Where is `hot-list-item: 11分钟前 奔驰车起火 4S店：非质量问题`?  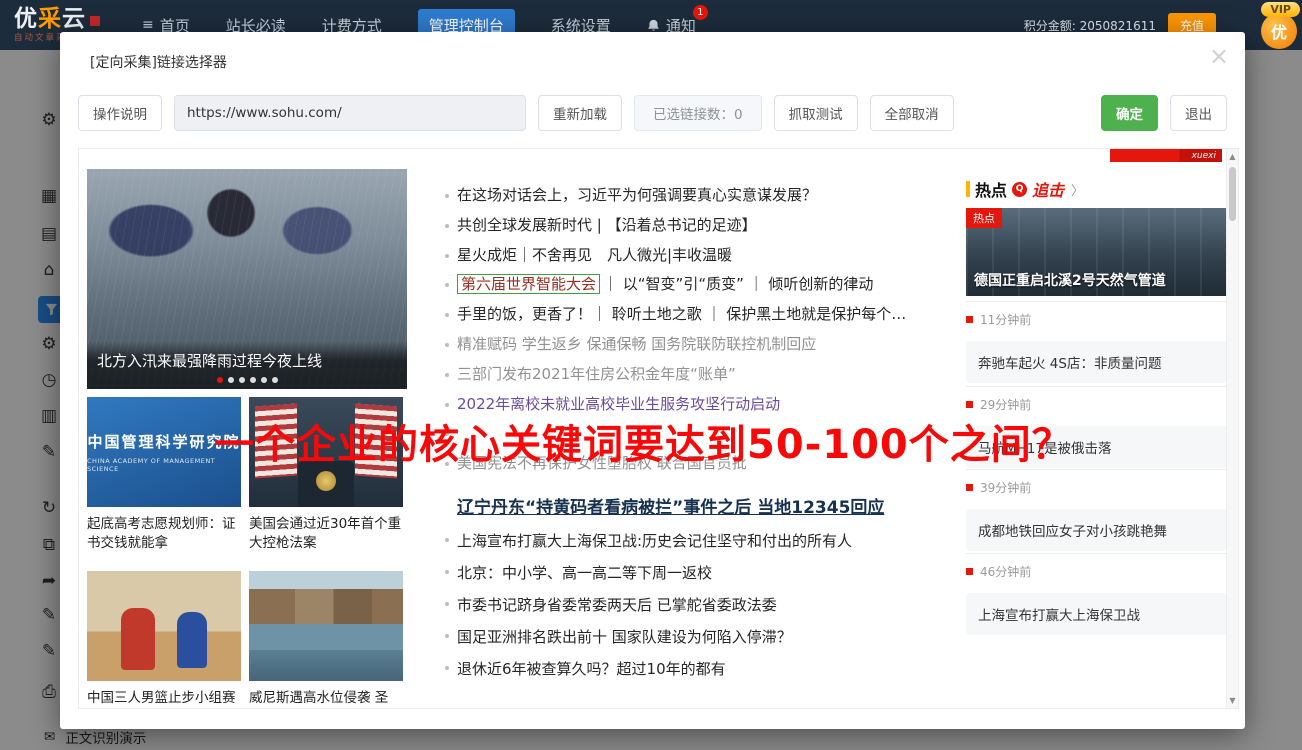
hot-list-item: 11分钟前 奔驰车起火 4S店：非质量问题 is located at coordinates (1097, 342).